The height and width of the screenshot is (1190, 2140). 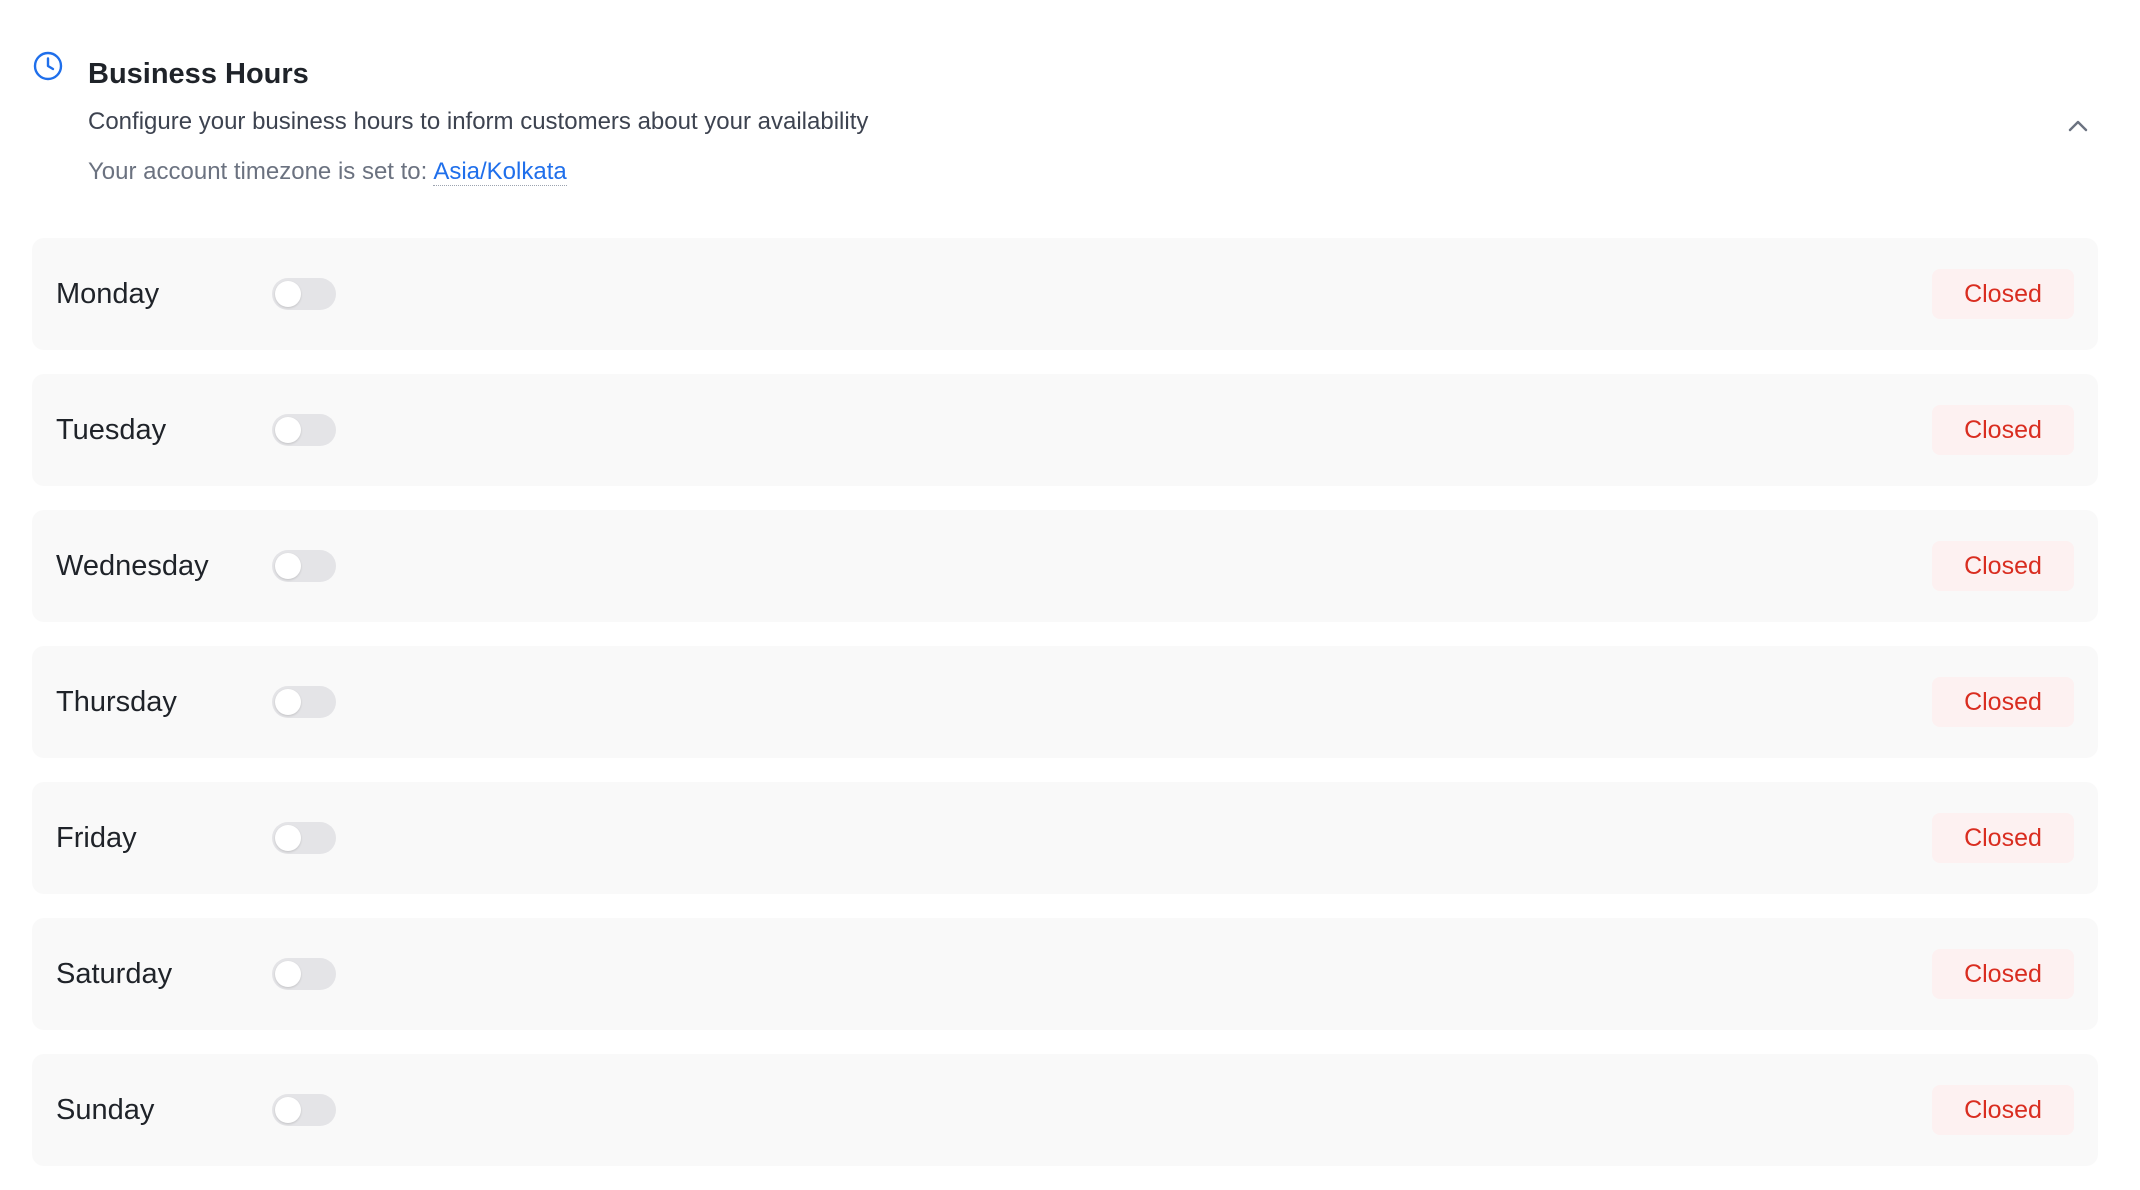 I want to click on section-title: Business Hours, so click(x=198, y=74).